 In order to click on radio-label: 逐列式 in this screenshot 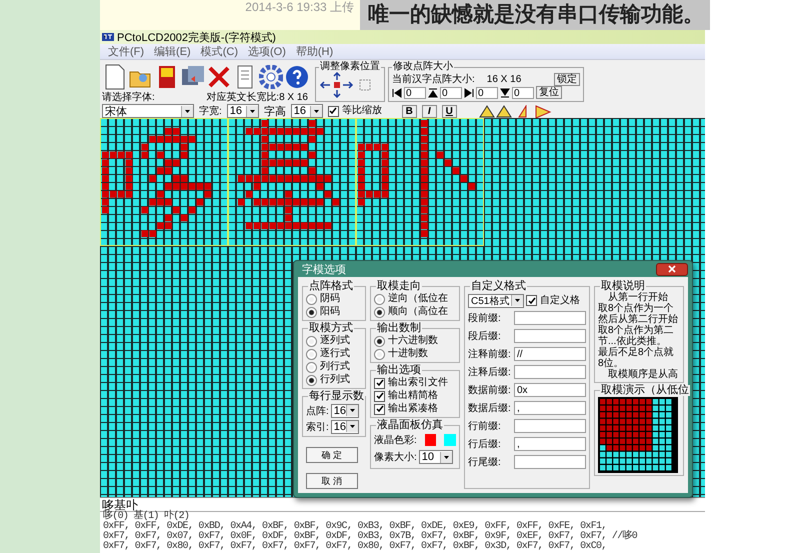, I will do `click(335, 341)`.